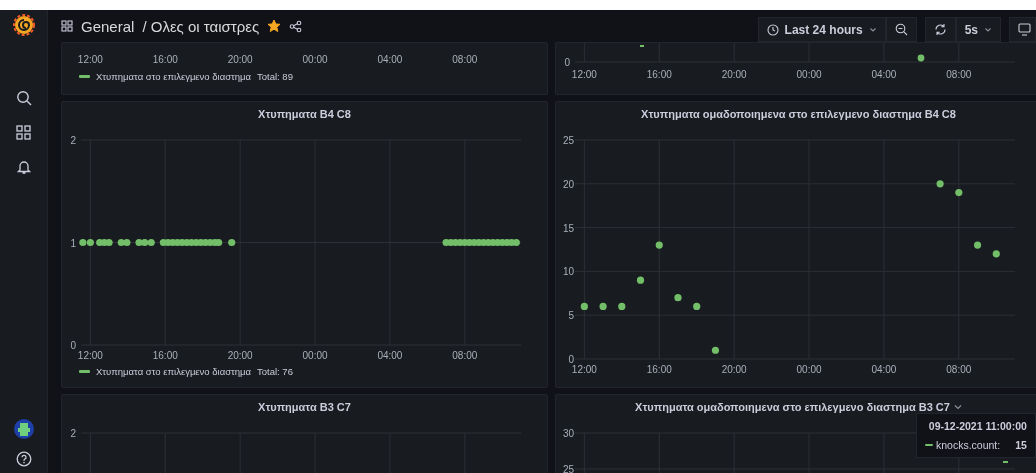 The height and width of the screenshot is (473, 1036). I want to click on bell-icon, so click(23, 167).